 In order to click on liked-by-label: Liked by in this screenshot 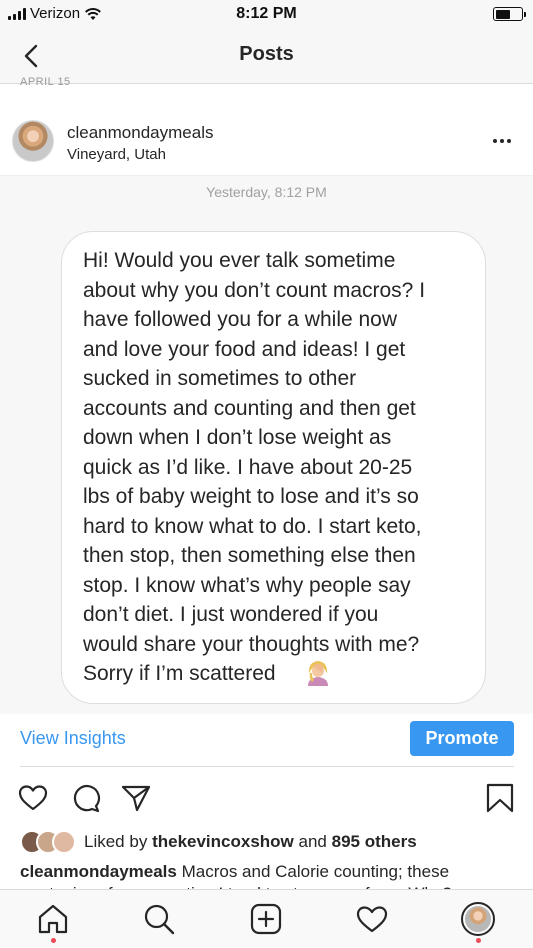, I will do `click(116, 841)`.